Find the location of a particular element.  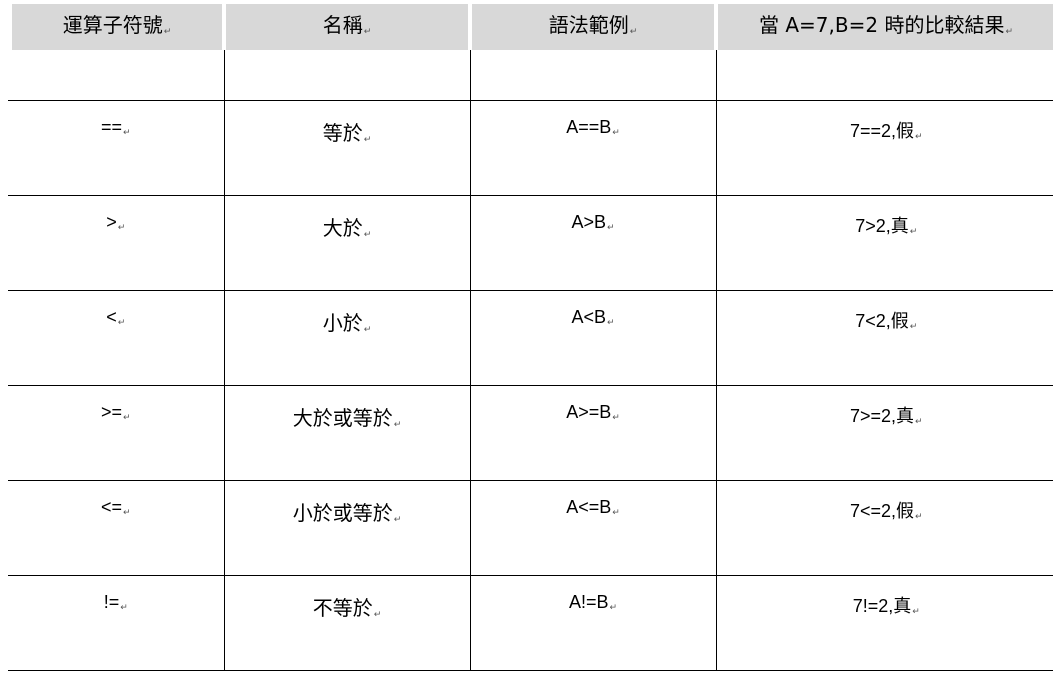

comparison-result: 7>=2,真 is located at coordinates (881, 415).